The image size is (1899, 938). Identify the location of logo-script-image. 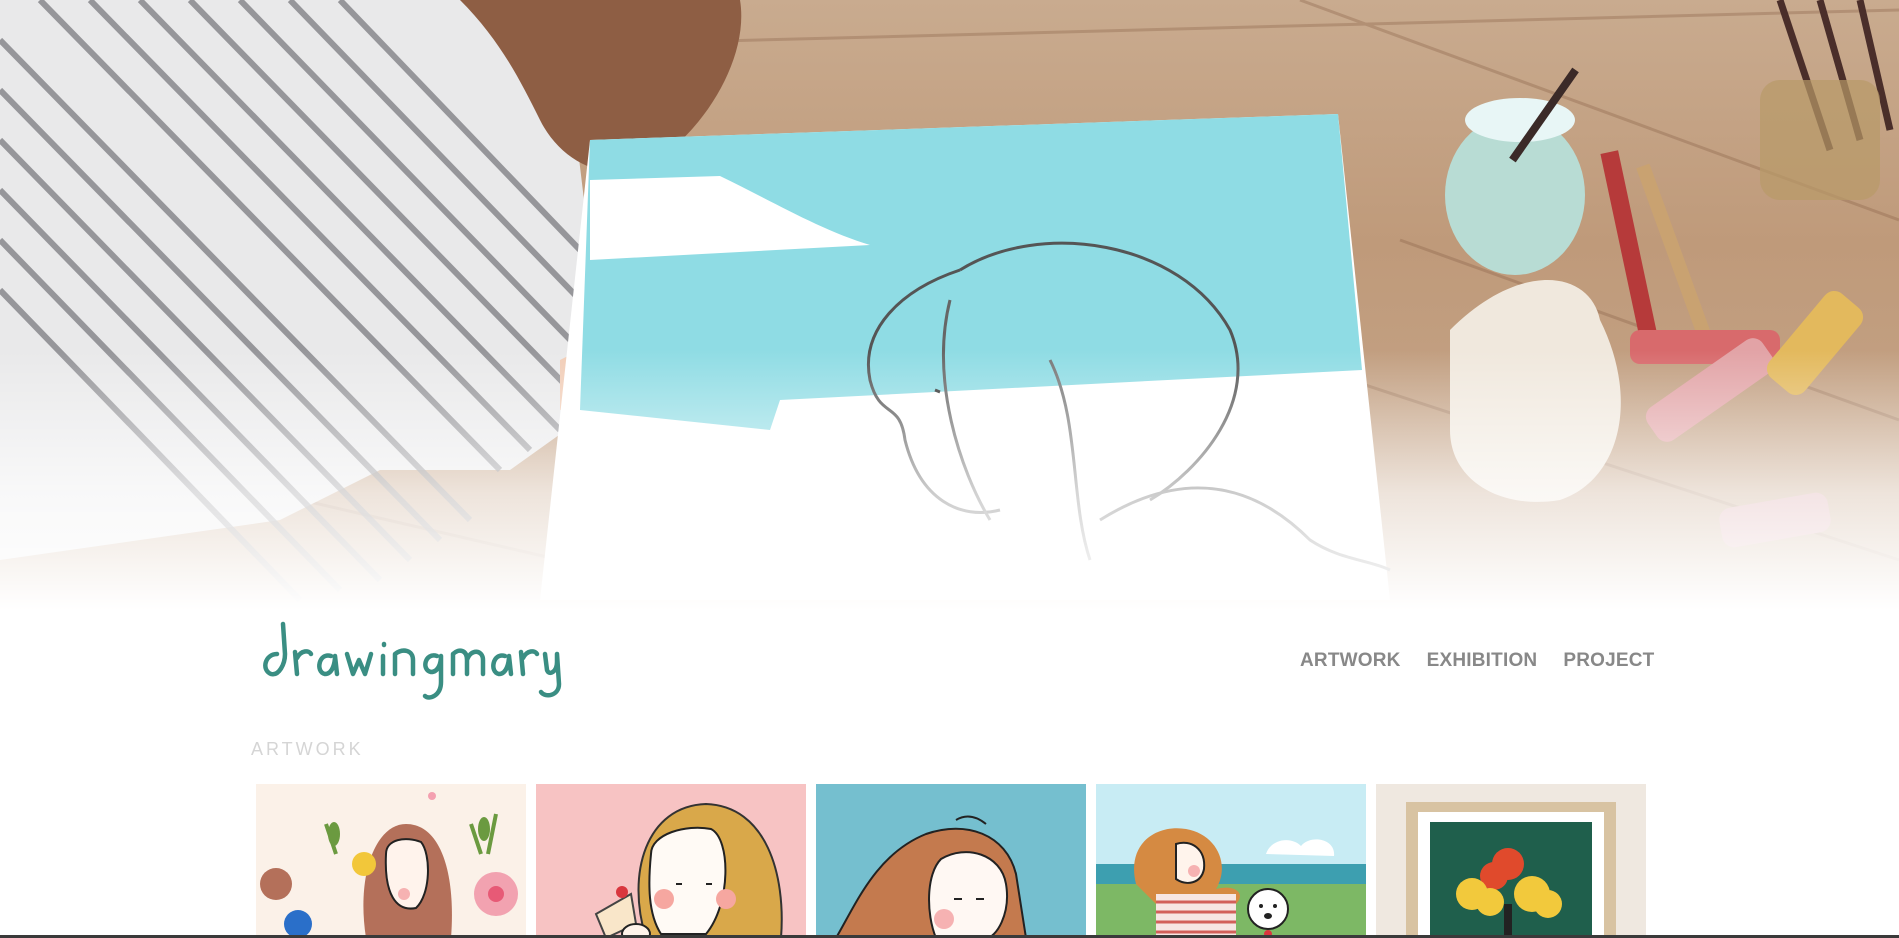
(412, 660).